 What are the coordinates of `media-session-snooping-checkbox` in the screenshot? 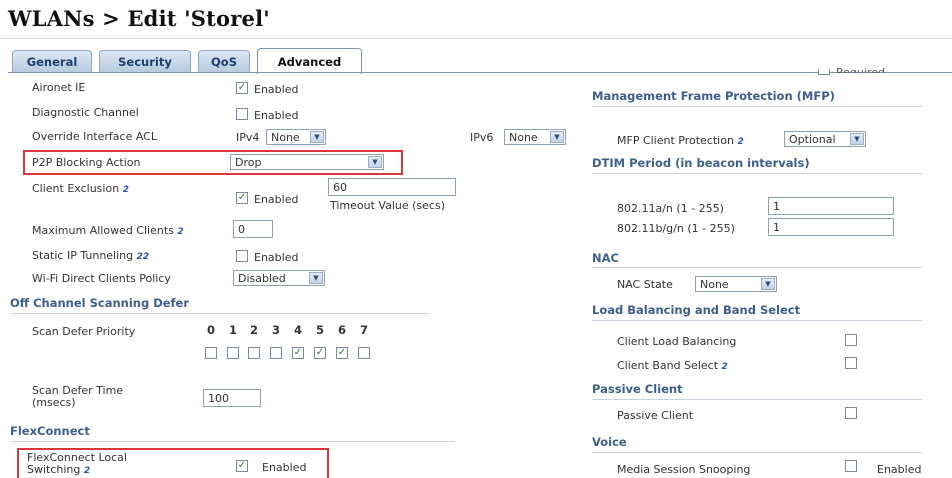 It's located at (851, 466).